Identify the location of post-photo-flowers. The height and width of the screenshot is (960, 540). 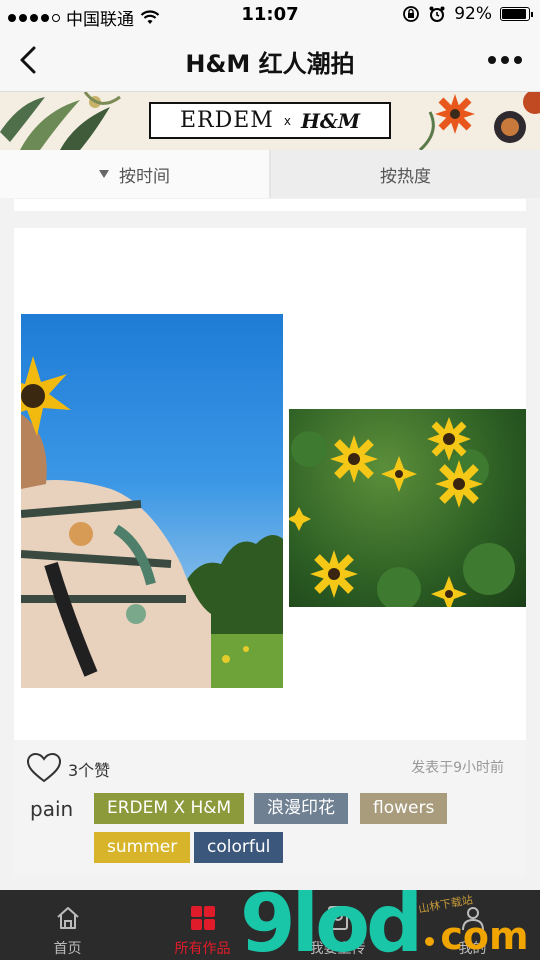
(407, 508).